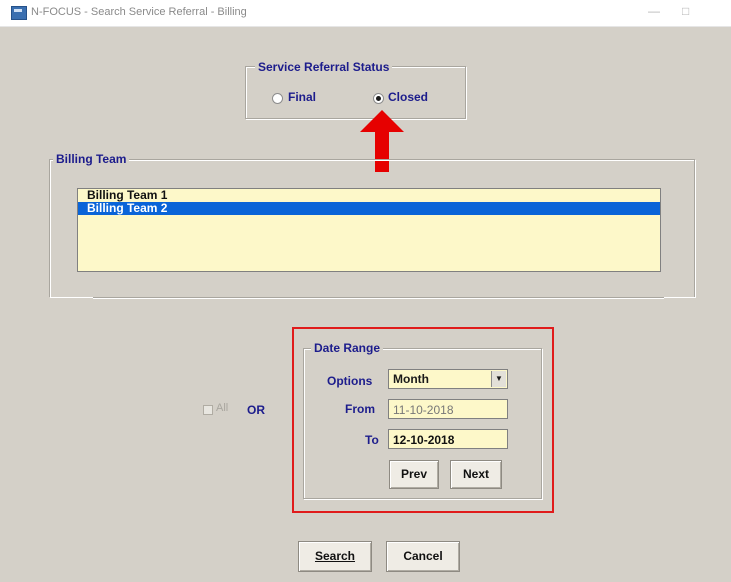 This screenshot has height=582, width=731. I want to click on from-date-field: 11-10-2018, so click(448, 409).